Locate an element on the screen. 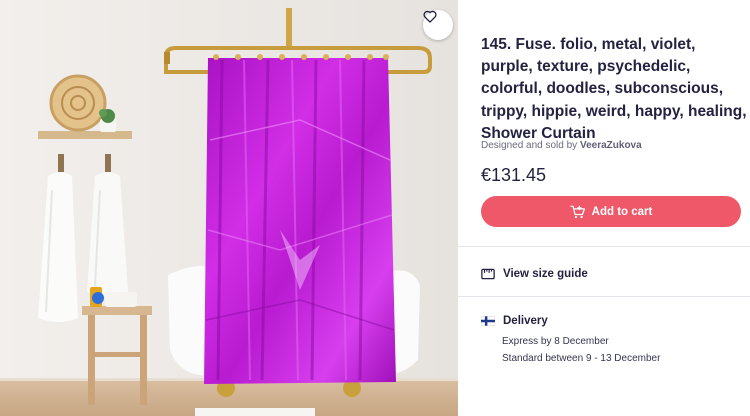 The width and height of the screenshot is (750, 416). cart-plus-icon is located at coordinates (577, 211).